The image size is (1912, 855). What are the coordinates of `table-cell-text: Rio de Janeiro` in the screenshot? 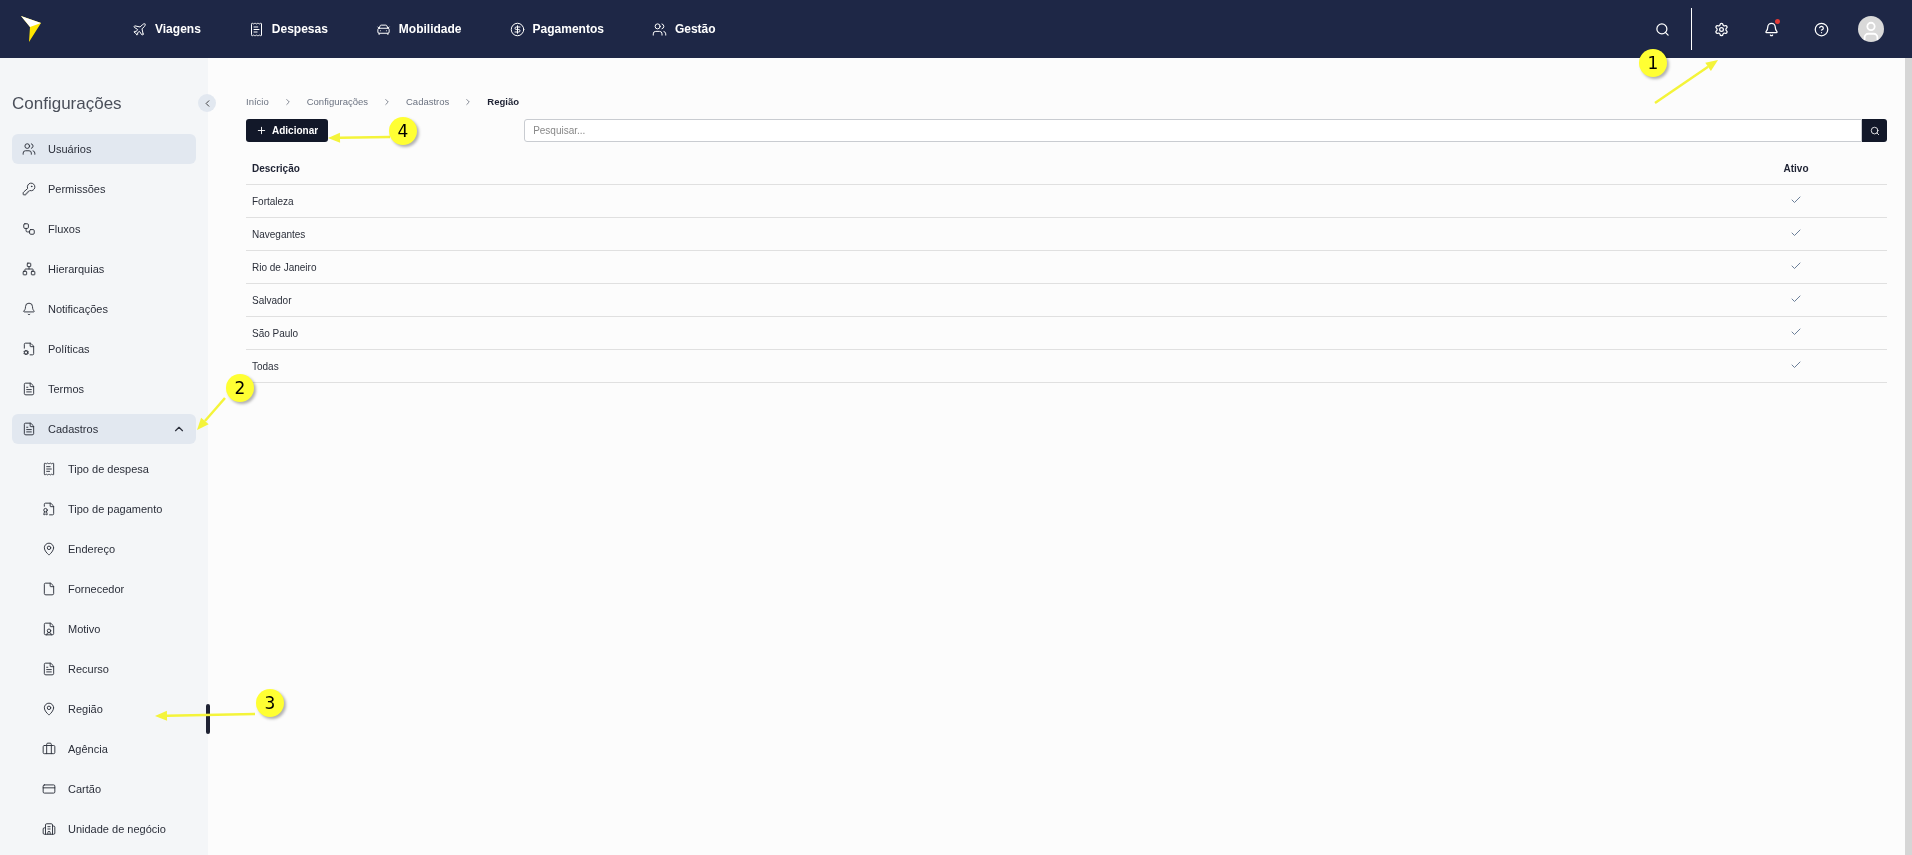 It's located at (285, 267).